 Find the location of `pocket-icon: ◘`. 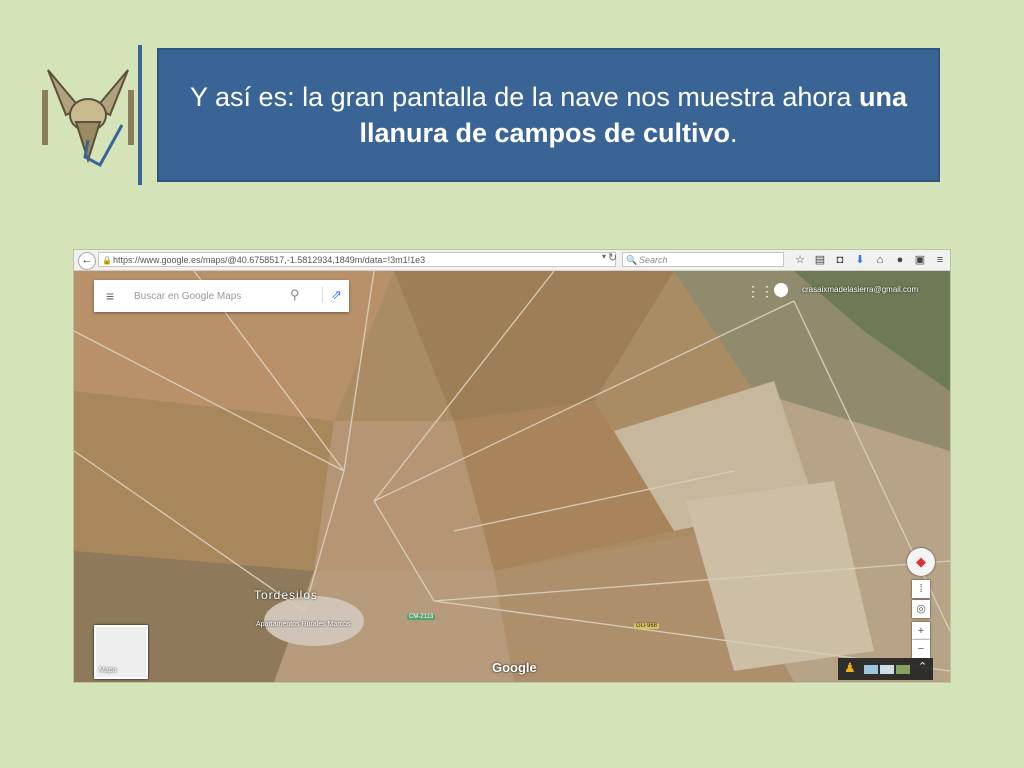

pocket-icon: ◘ is located at coordinates (840, 260).